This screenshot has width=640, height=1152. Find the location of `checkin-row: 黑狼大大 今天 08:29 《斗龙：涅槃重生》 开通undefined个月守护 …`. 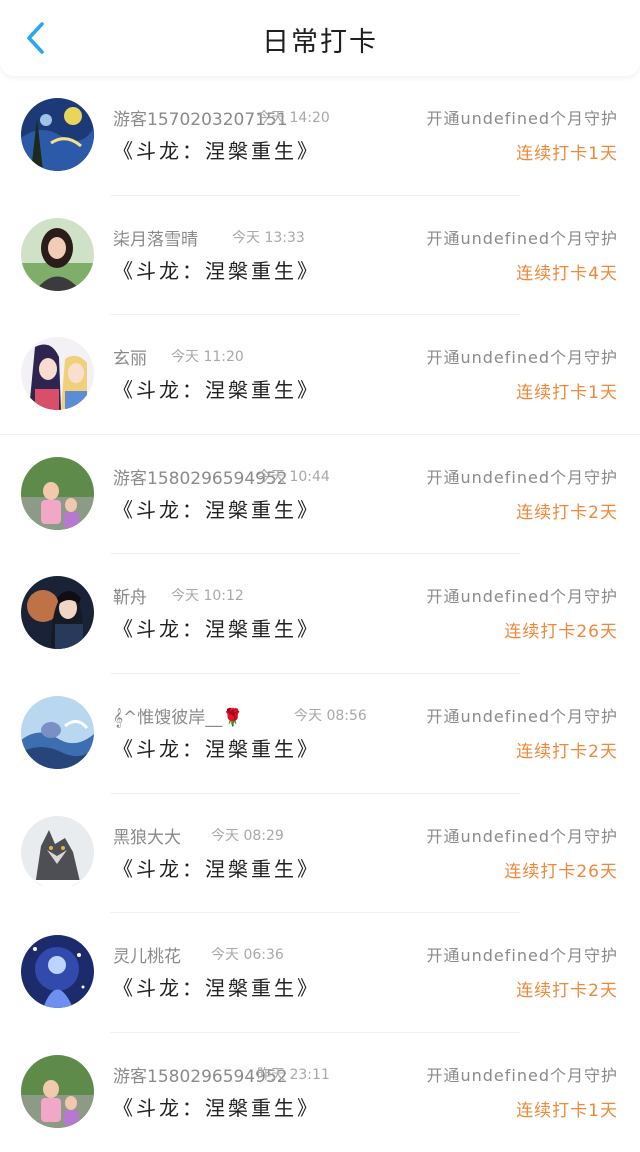

checkin-row: 黑狼大大 今天 08:29 《斗龙：涅槃重生》 开通undefined个月守护 … is located at coordinates (320, 854).